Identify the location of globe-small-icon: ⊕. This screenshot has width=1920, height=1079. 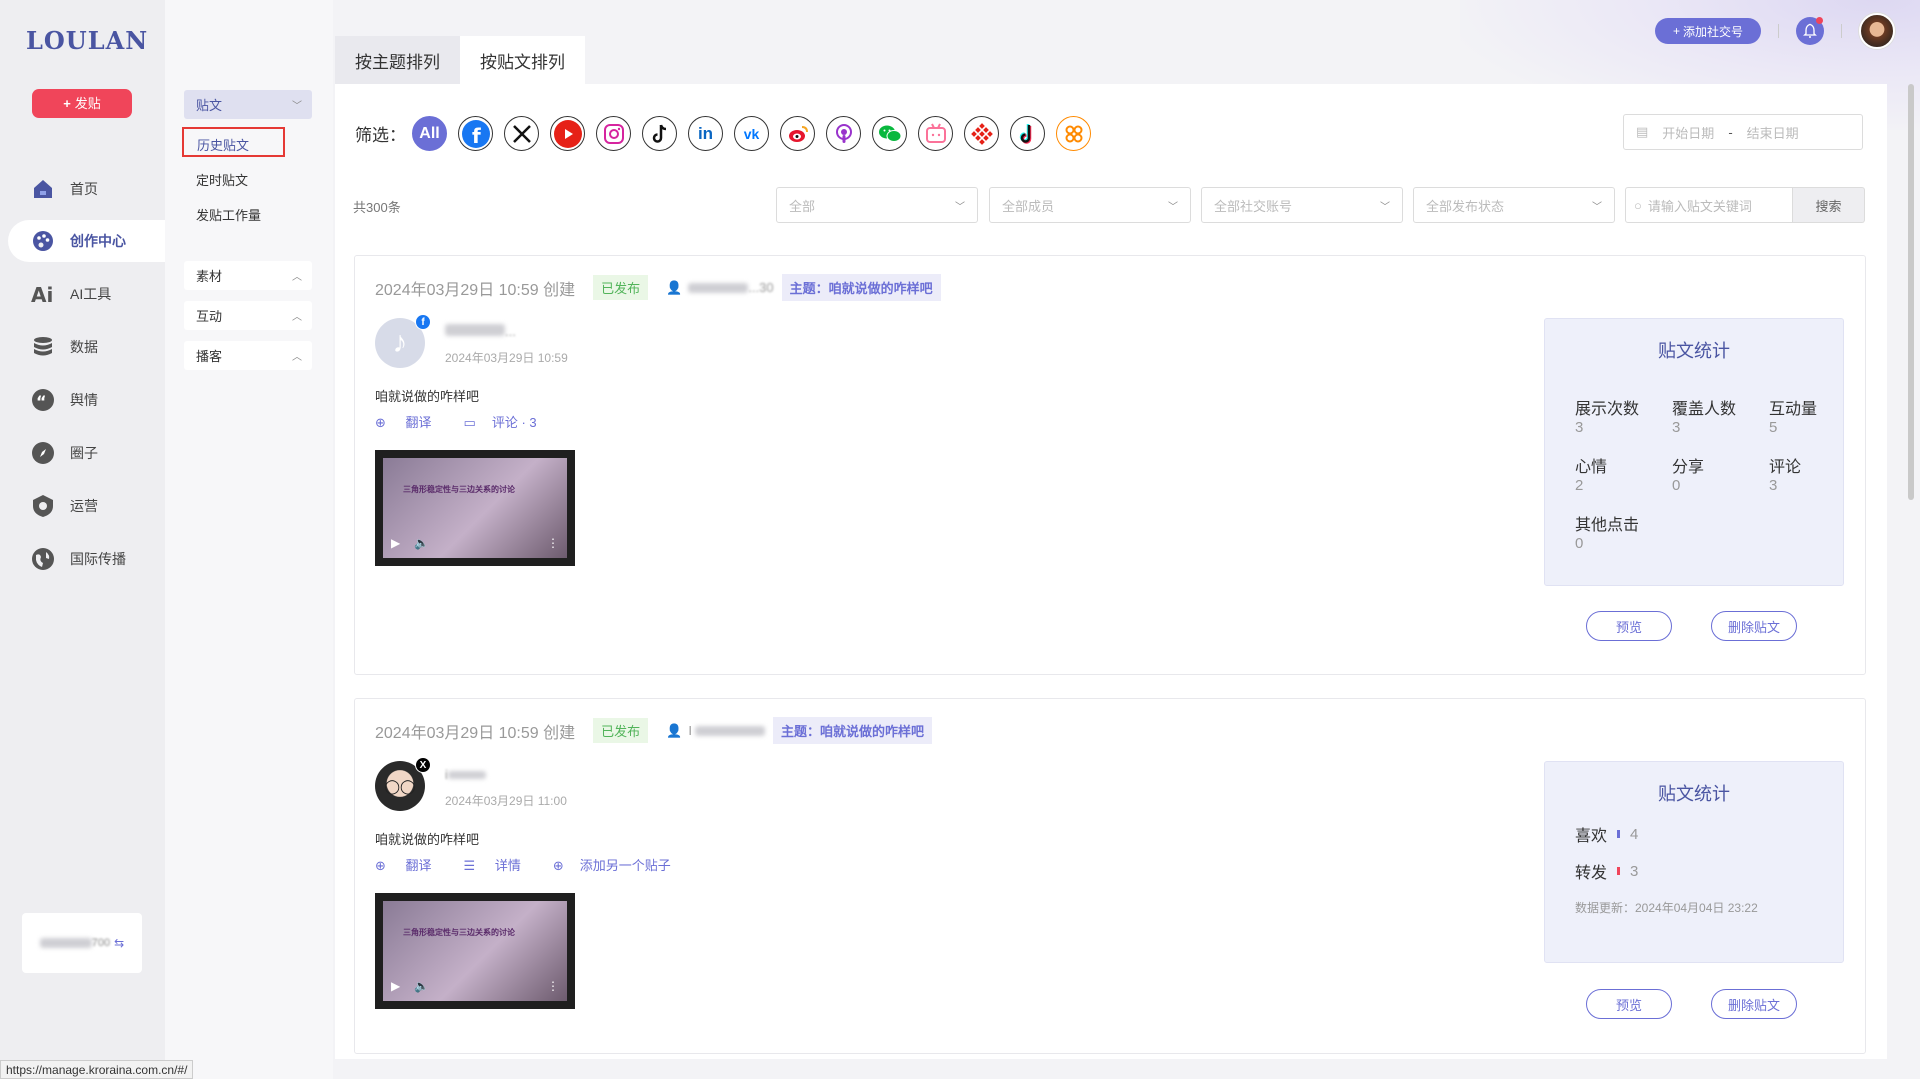
(382, 865).